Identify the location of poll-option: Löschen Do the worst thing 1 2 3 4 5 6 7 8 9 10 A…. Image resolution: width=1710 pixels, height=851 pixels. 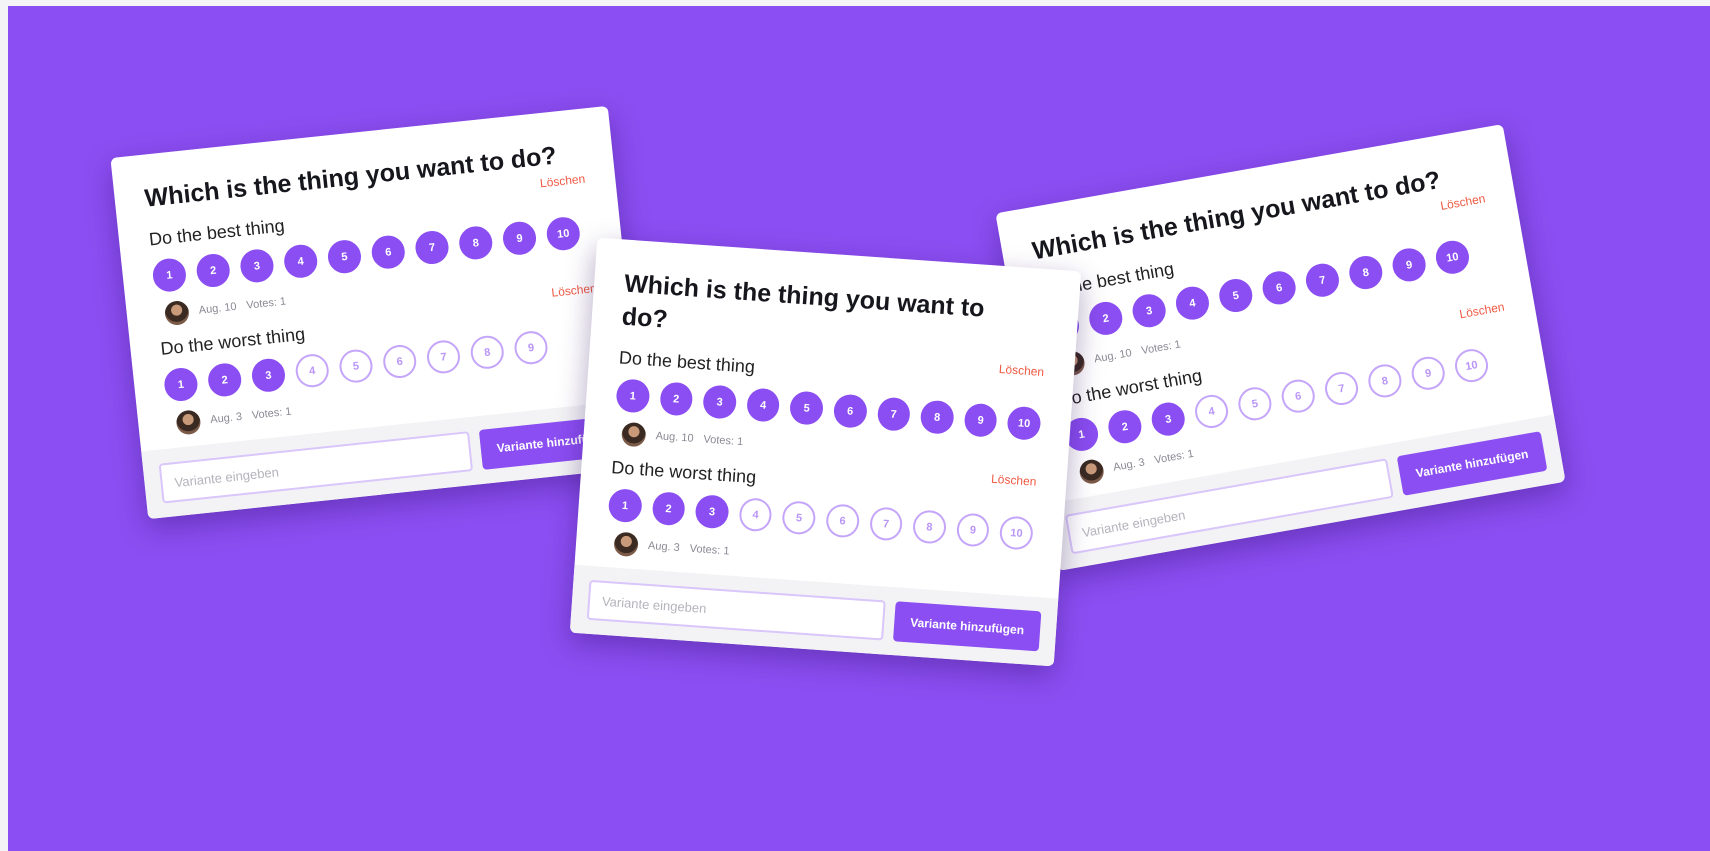
(821, 520).